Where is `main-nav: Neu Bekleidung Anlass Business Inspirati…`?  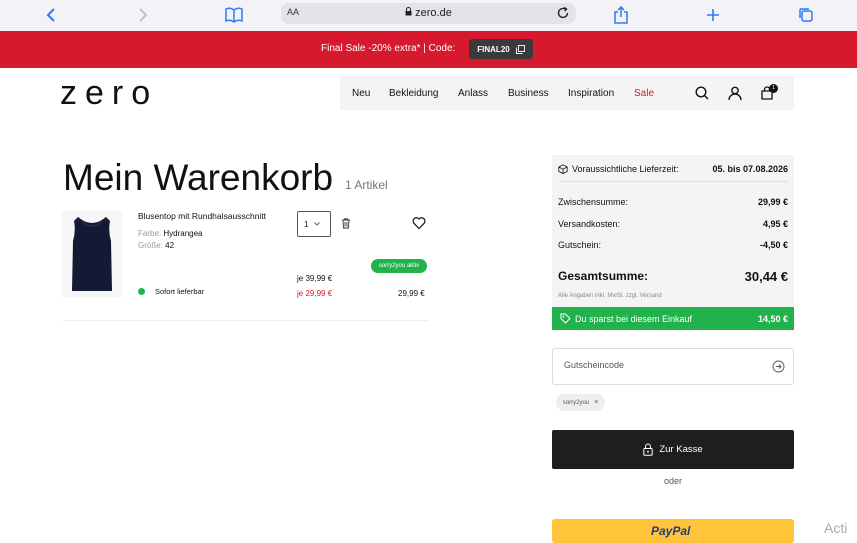 main-nav: Neu Bekleidung Anlass Business Inspirati… is located at coordinates (567, 93).